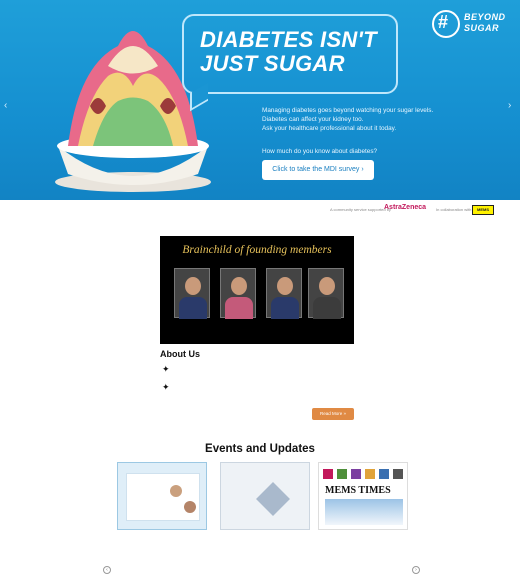 This screenshot has width=520, height=576. I want to click on mems-logo: MEMS, so click(483, 210).